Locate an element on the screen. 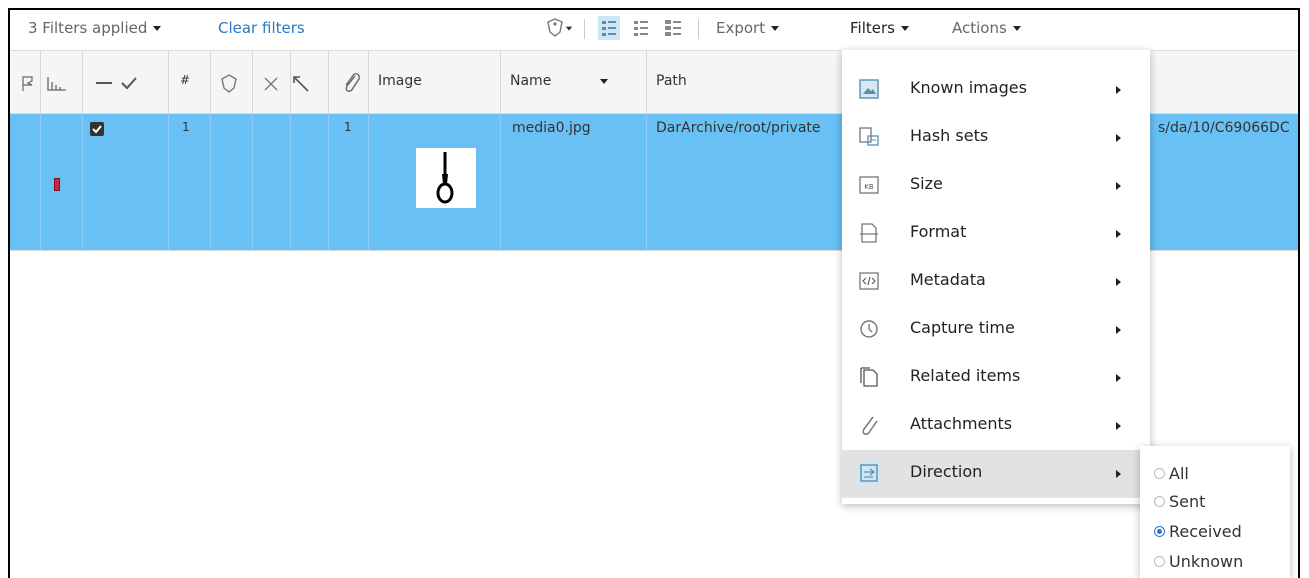 Image resolution: width=1309 pixels, height=578 pixels. actions-menu-button: Actions is located at coordinates (986, 28).